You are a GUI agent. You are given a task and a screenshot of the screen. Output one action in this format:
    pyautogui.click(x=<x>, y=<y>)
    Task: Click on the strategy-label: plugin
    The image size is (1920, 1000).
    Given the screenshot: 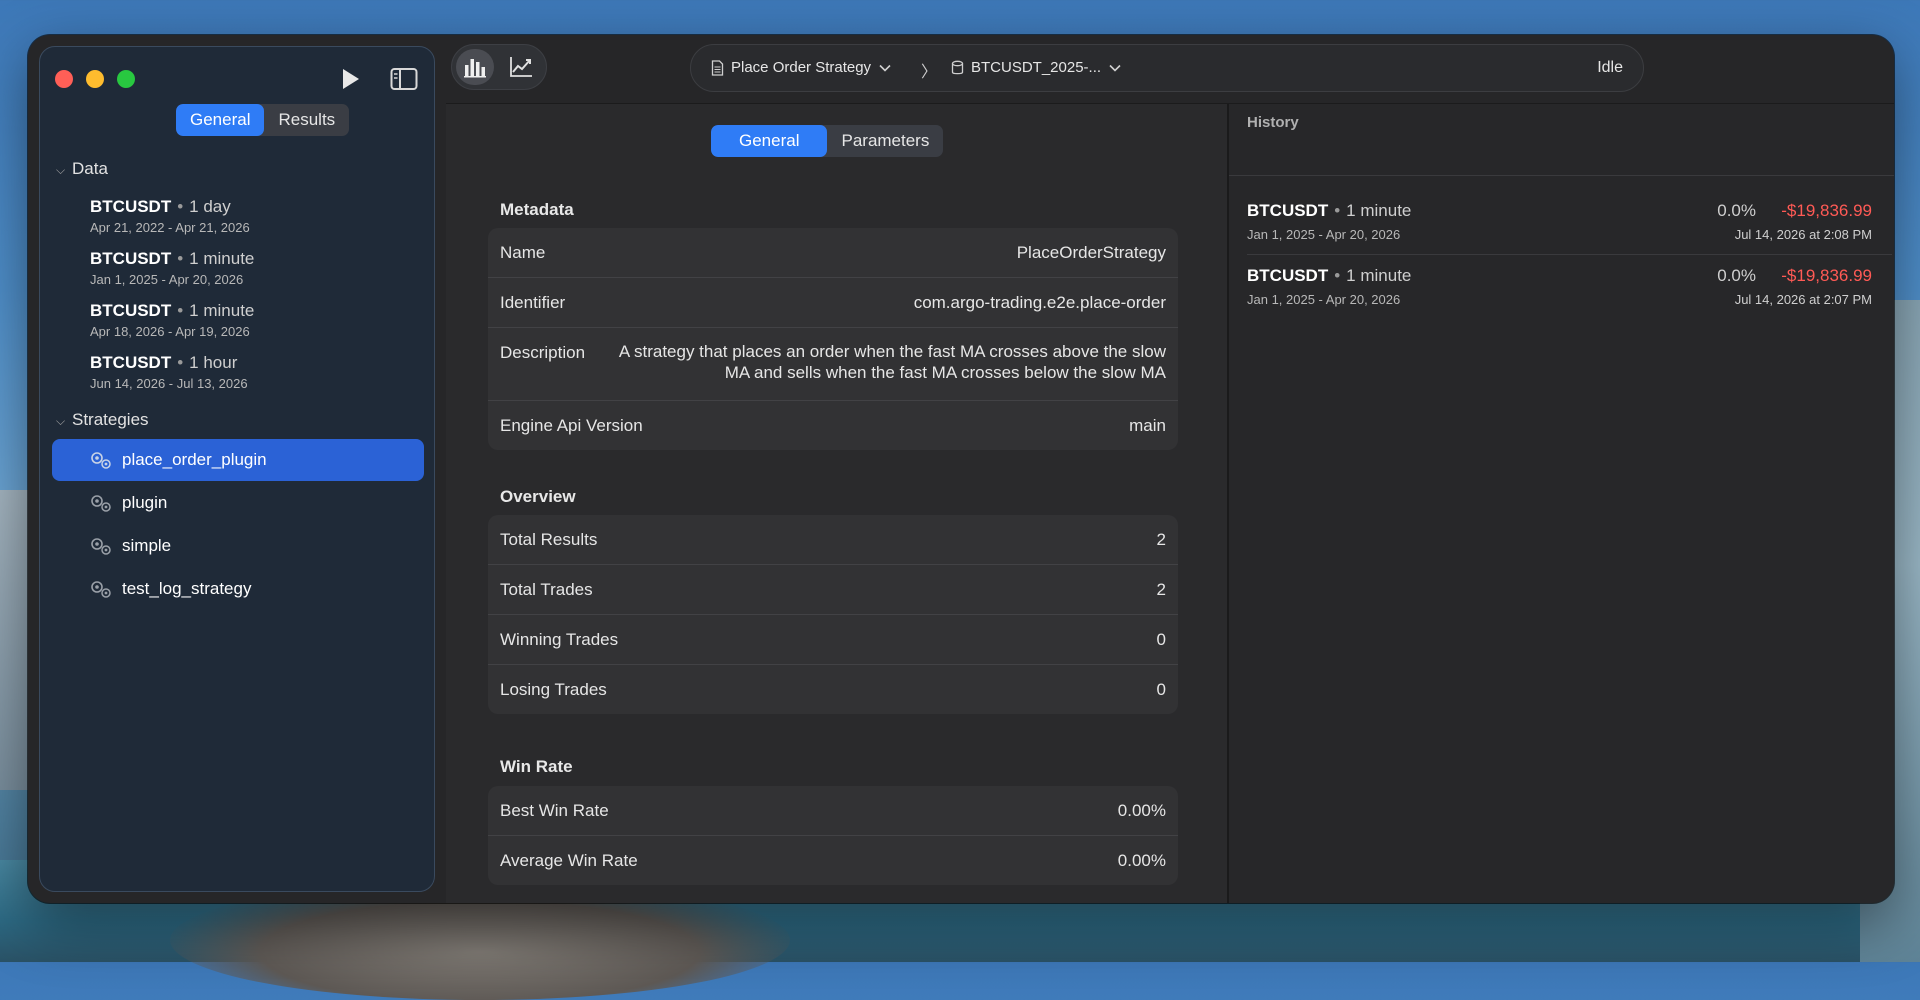 What is the action you would take?
    pyautogui.click(x=145, y=502)
    